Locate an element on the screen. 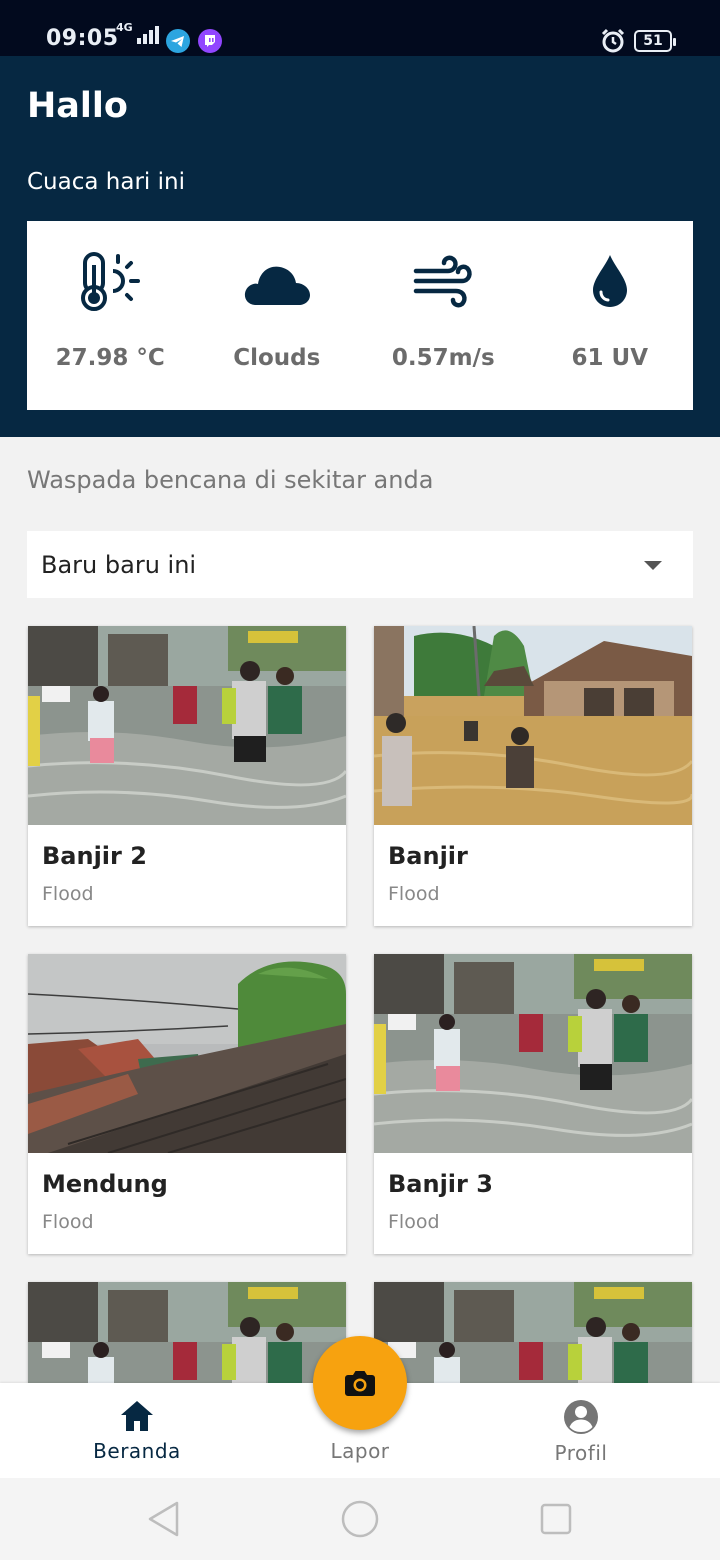  weather-card: 27.98 °C Clouds 0.57m/s 61 UV is located at coordinates (360, 315).